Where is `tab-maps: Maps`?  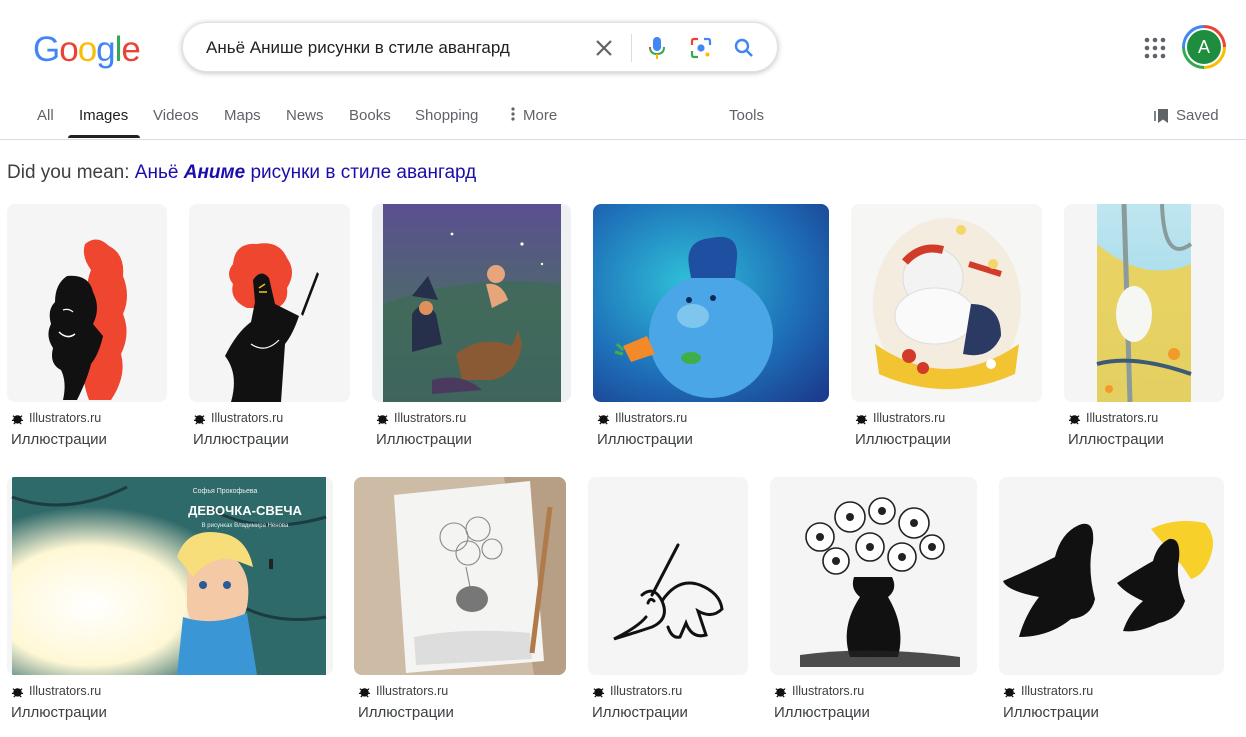 tab-maps: Maps is located at coordinates (242, 115).